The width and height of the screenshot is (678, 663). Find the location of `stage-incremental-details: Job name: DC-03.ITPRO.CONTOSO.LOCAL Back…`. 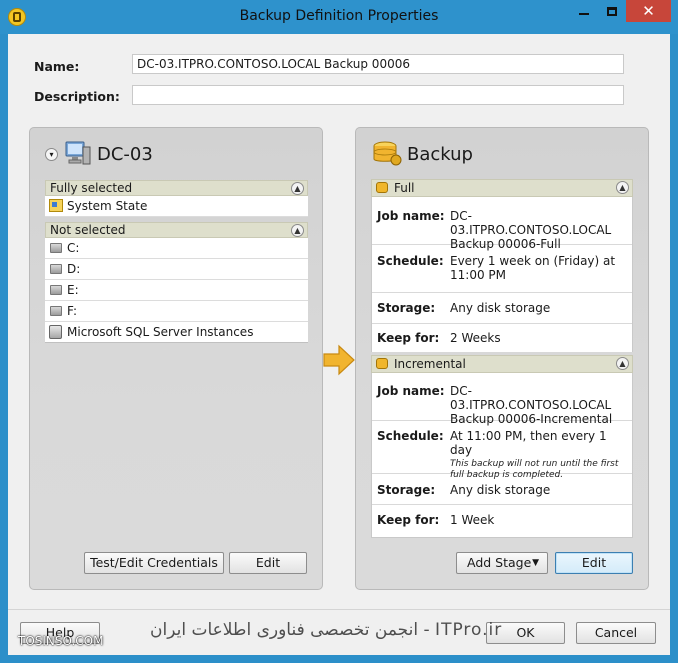

stage-incremental-details: Job name: DC-03.ITPRO.CONTOSO.LOCAL Back… is located at coordinates (502, 455).